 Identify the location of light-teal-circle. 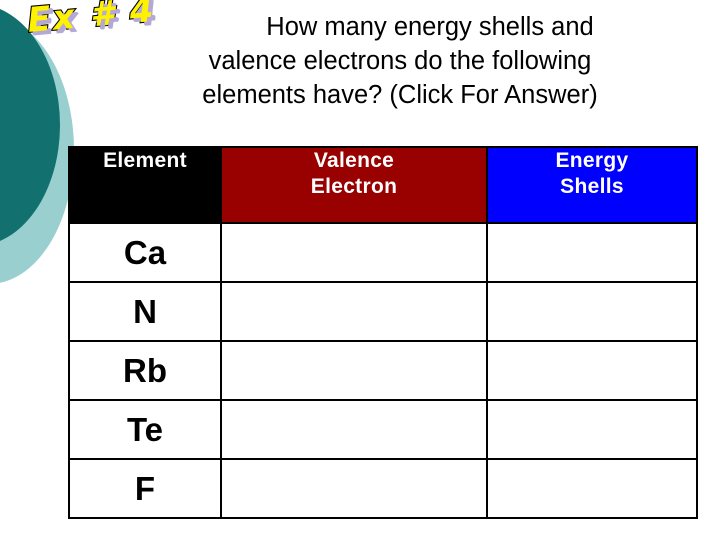
(37, 150).